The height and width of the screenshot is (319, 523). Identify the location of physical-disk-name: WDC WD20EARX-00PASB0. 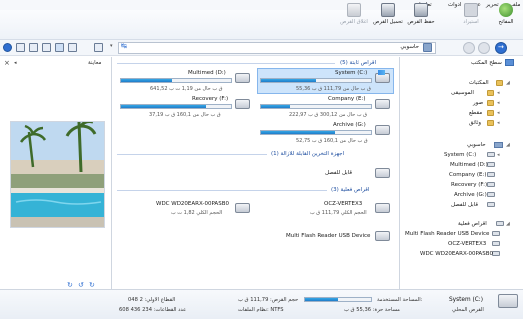
(192, 204).